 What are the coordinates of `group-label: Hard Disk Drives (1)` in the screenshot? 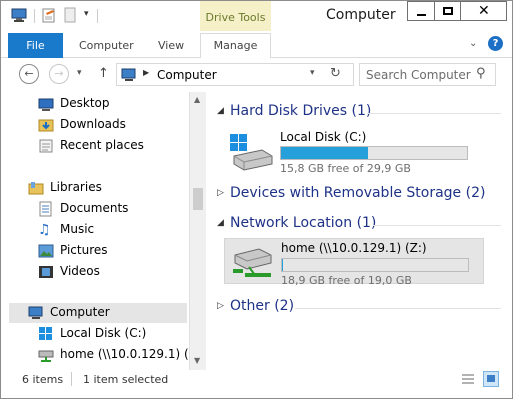 It's located at (301, 111).